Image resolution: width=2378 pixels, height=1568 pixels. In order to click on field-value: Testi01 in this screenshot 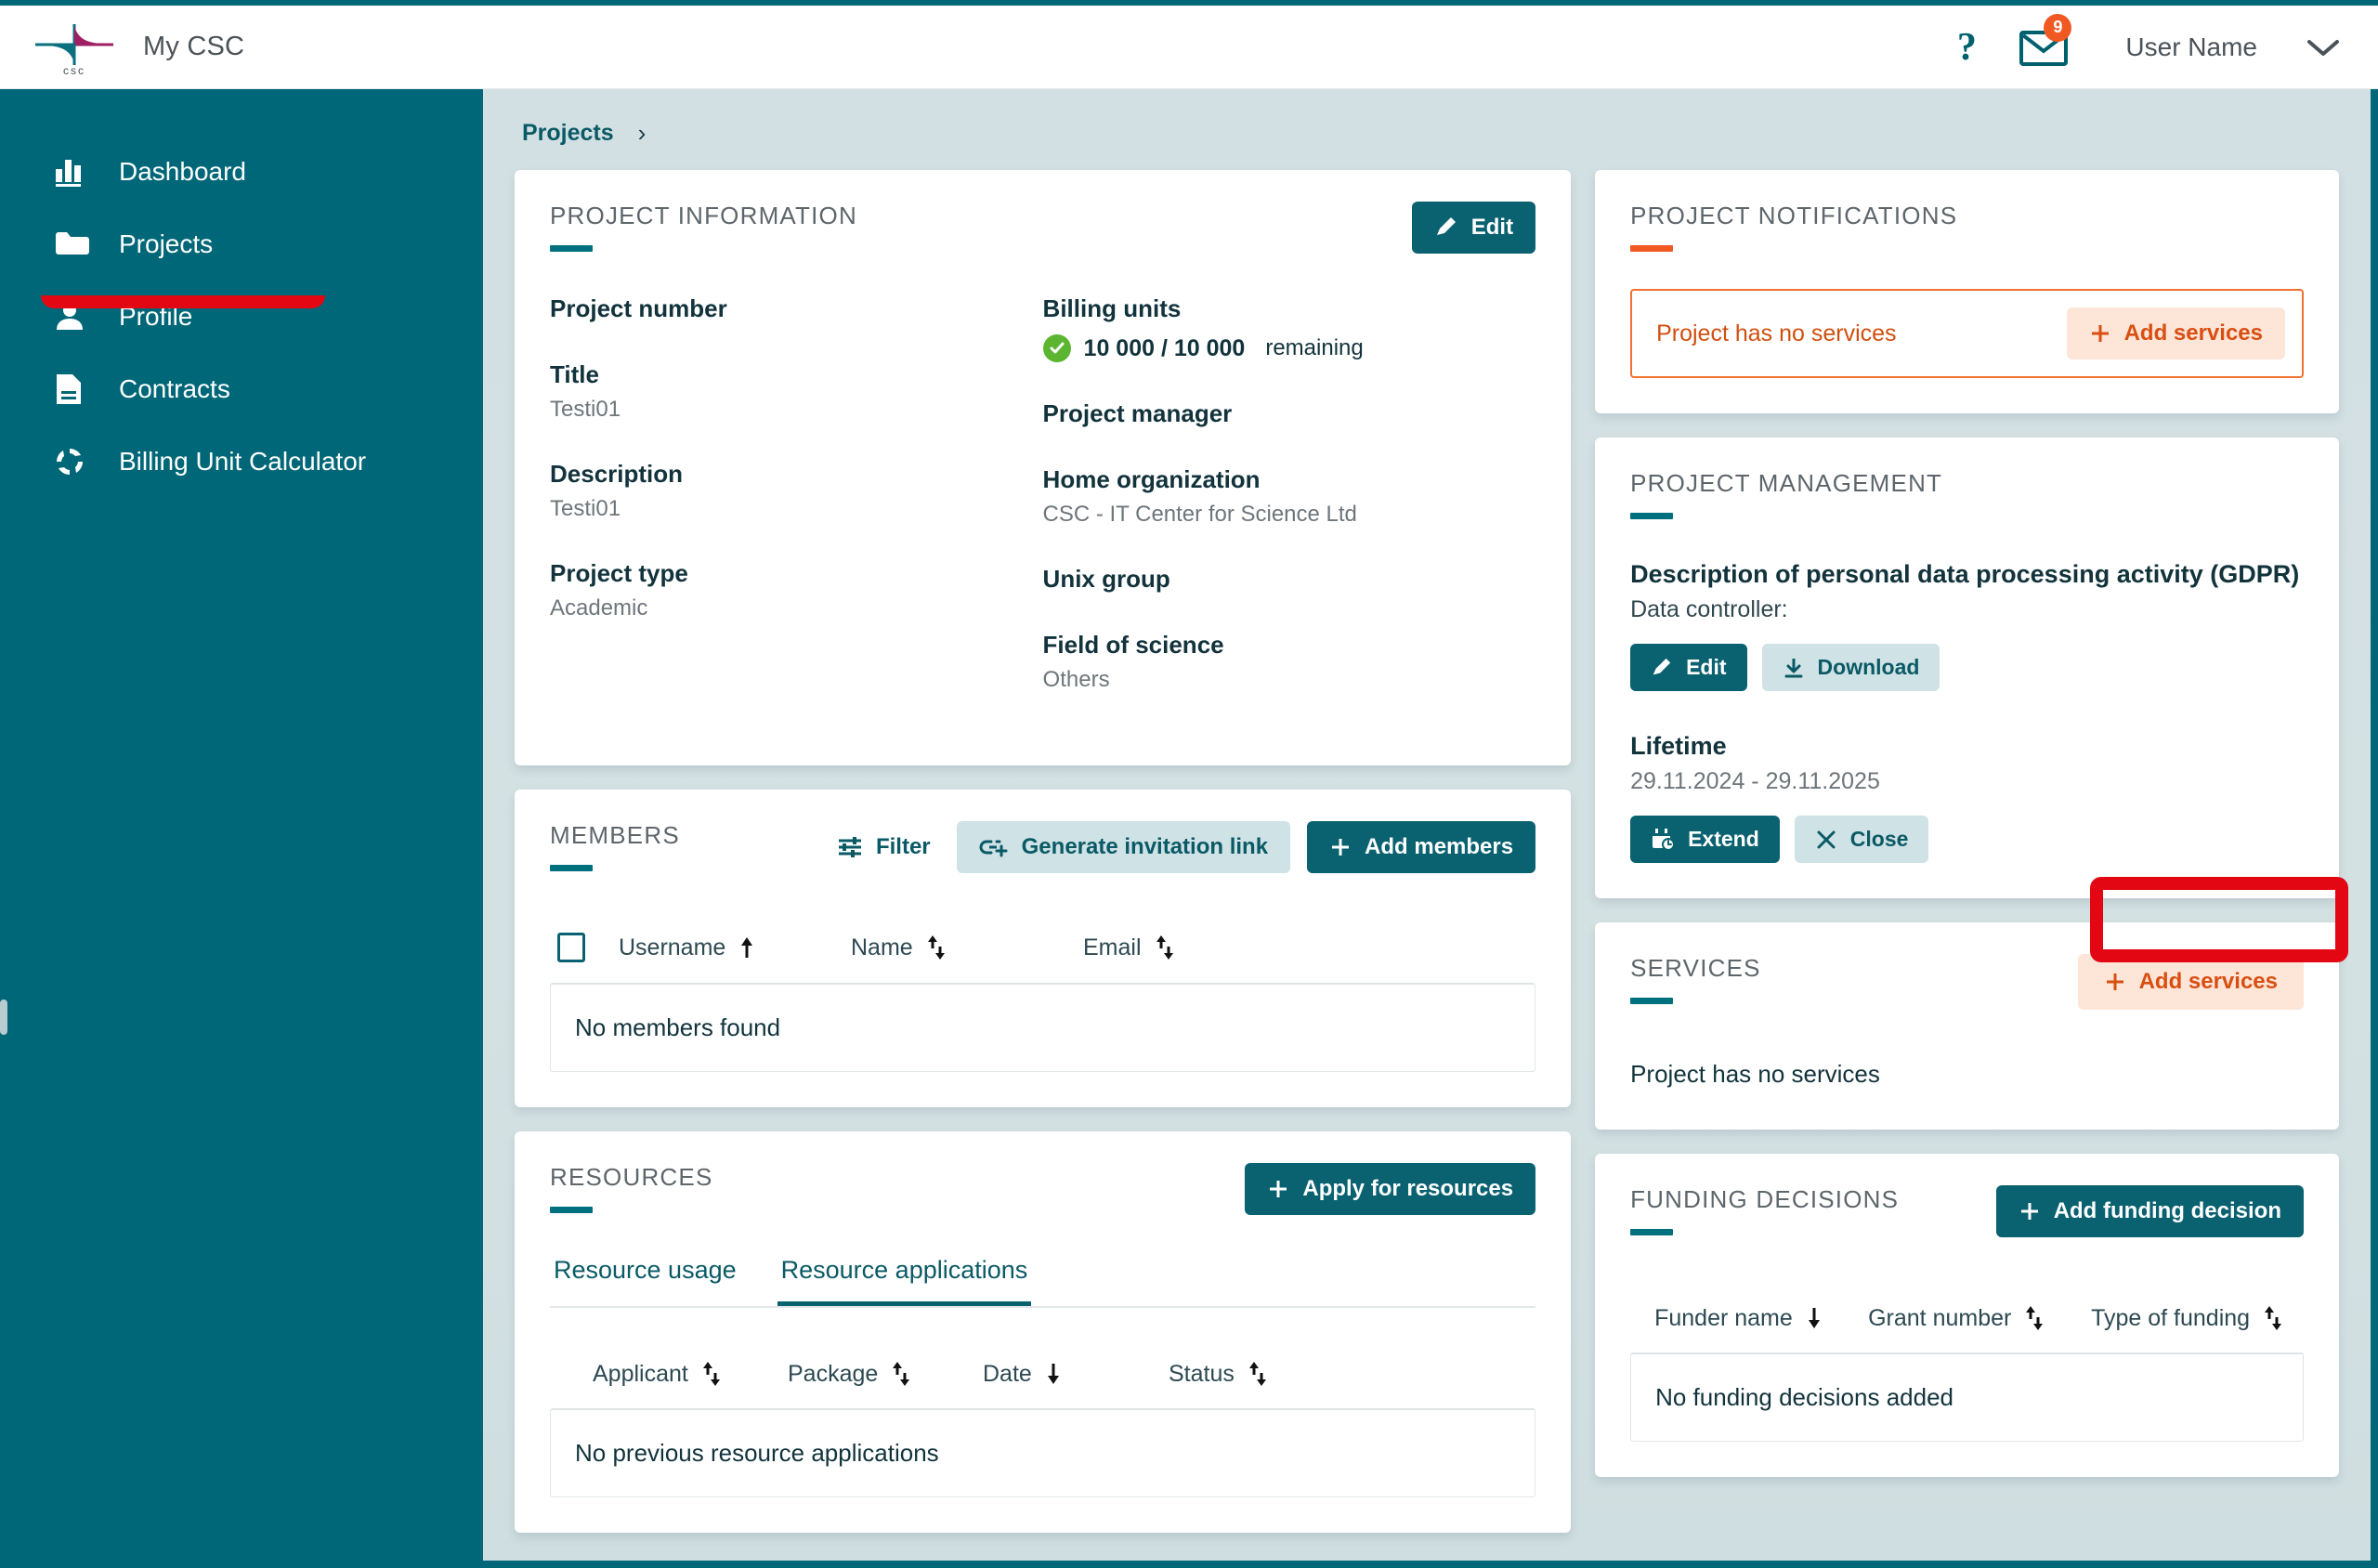, I will do `click(586, 409)`.